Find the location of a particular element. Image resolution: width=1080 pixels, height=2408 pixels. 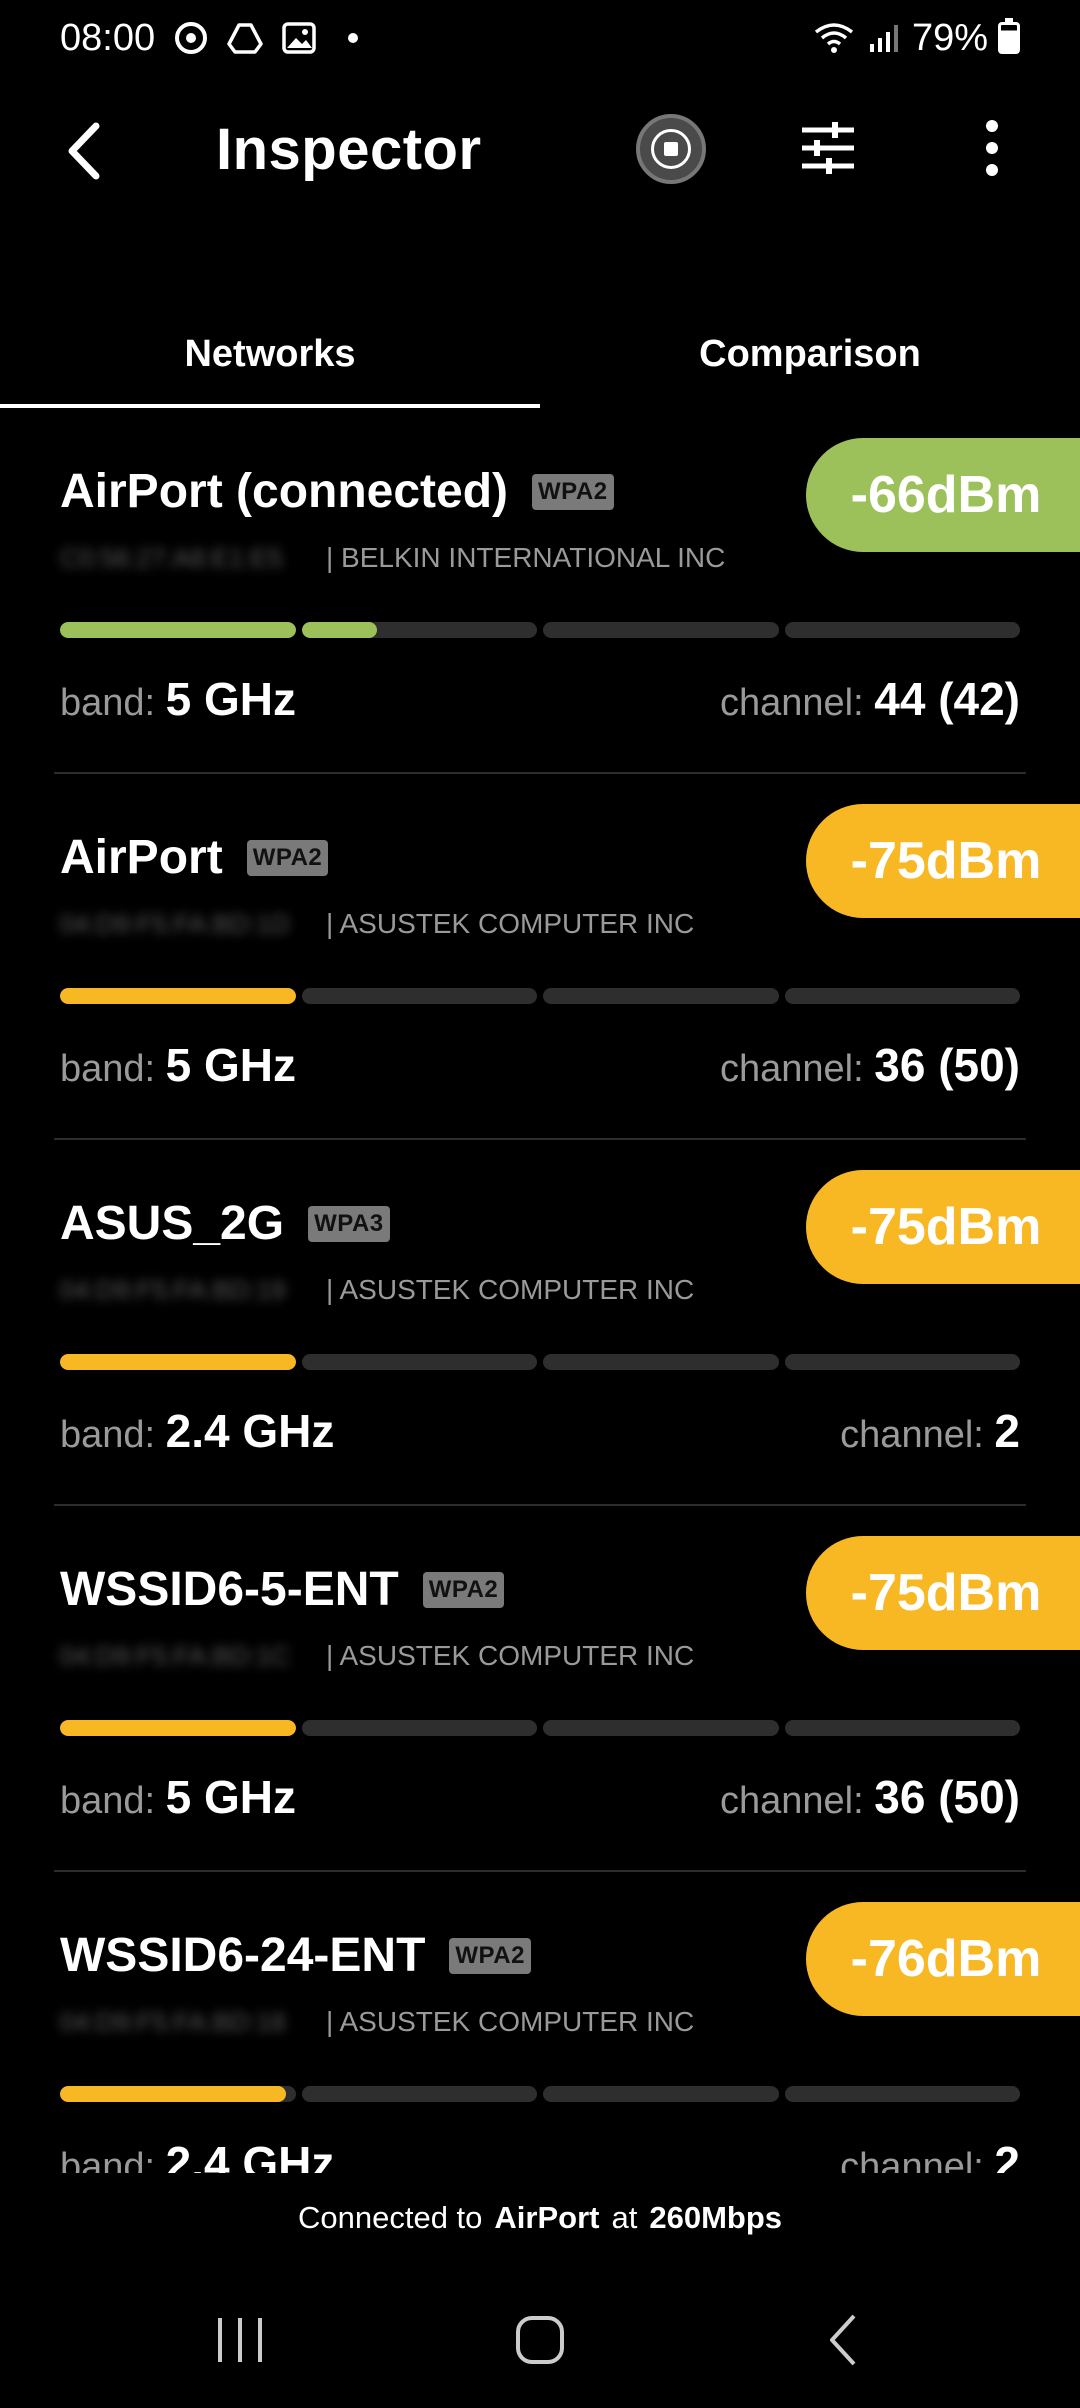

network-ssid: AirPort is located at coordinates (141, 857).